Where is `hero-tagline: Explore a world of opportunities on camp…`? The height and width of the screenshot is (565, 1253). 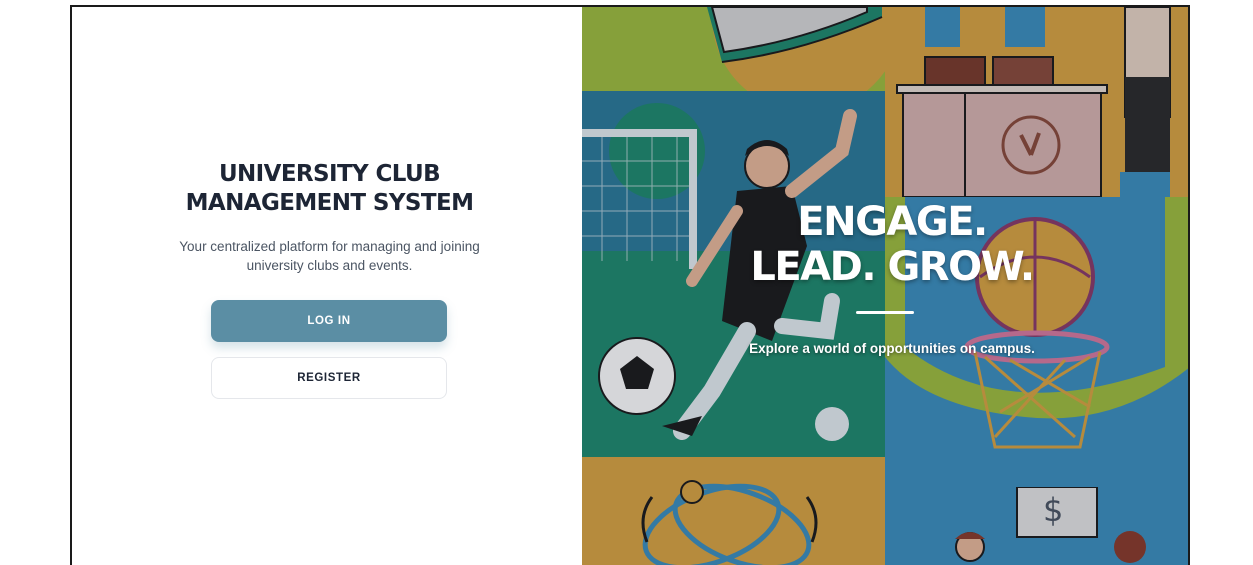 hero-tagline: Explore a world of opportunities on camp… is located at coordinates (892, 348).